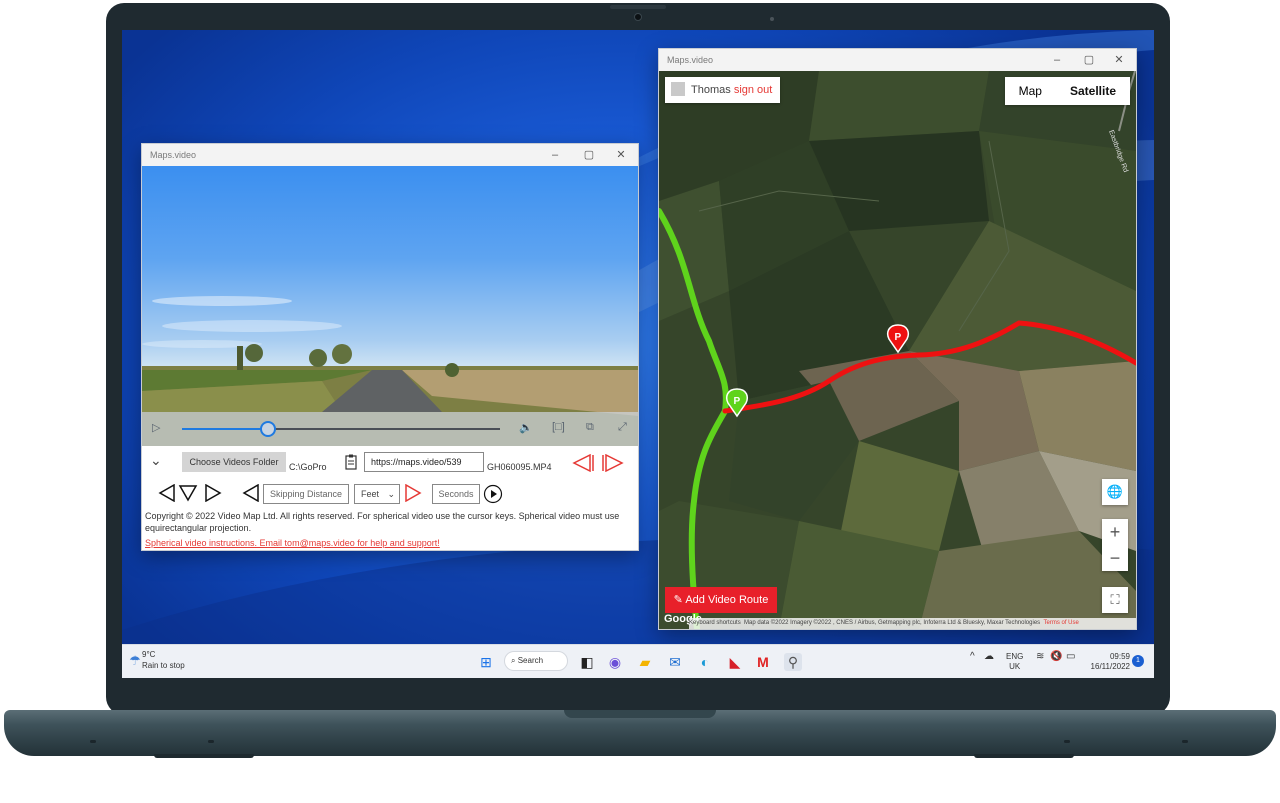 The image size is (1280, 803). What do you see at coordinates (493, 494) in the screenshot?
I see `autoplay-icon` at bounding box center [493, 494].